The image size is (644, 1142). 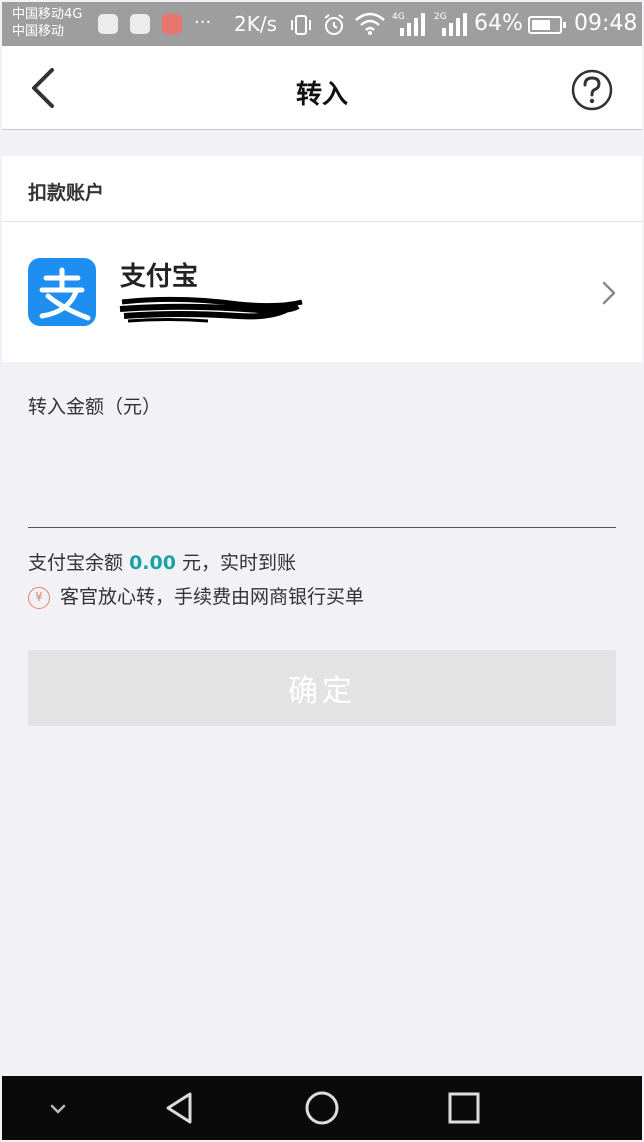 What do you see at coordinates (398, 17) in the screenshot?
I see `signal-4g-label: 4G` at bounding box center [398, 17].